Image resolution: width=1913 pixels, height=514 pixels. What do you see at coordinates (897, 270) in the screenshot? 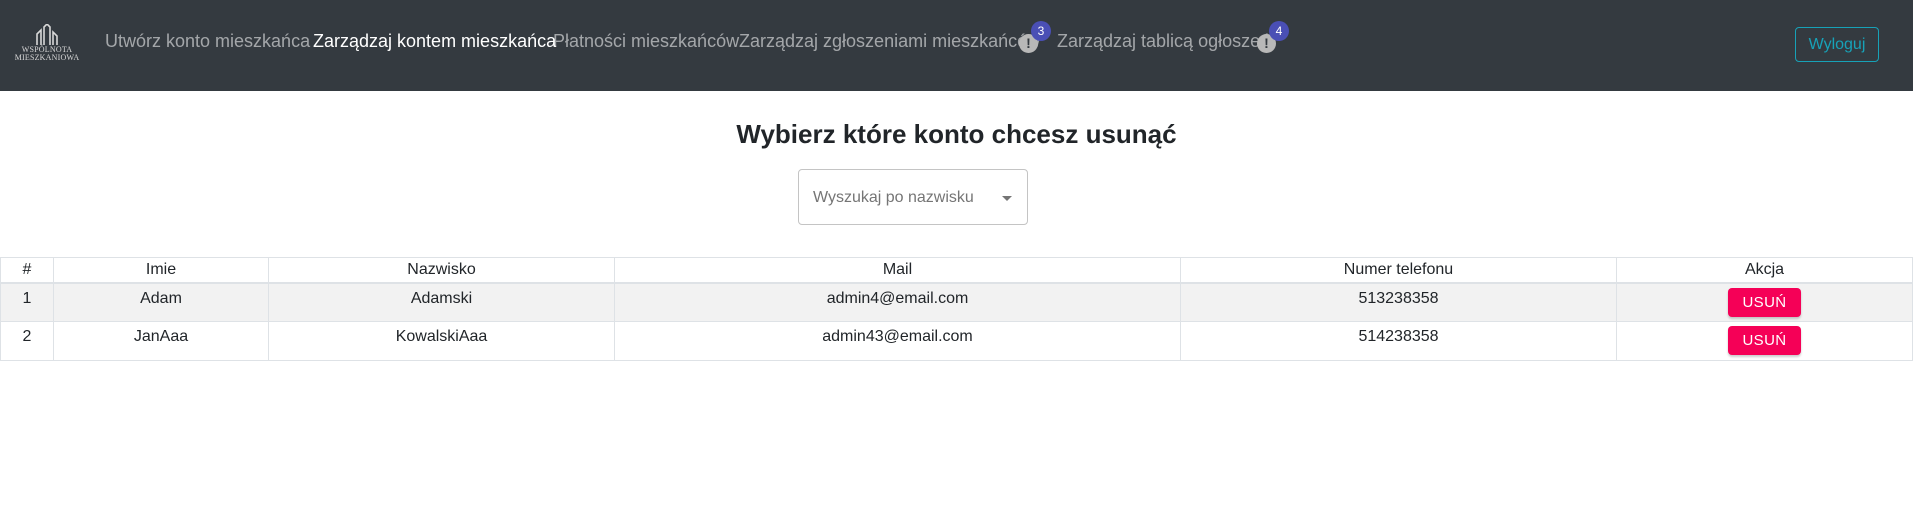
I see `column-header-mail: Mail` at bounding box center [897, 270].